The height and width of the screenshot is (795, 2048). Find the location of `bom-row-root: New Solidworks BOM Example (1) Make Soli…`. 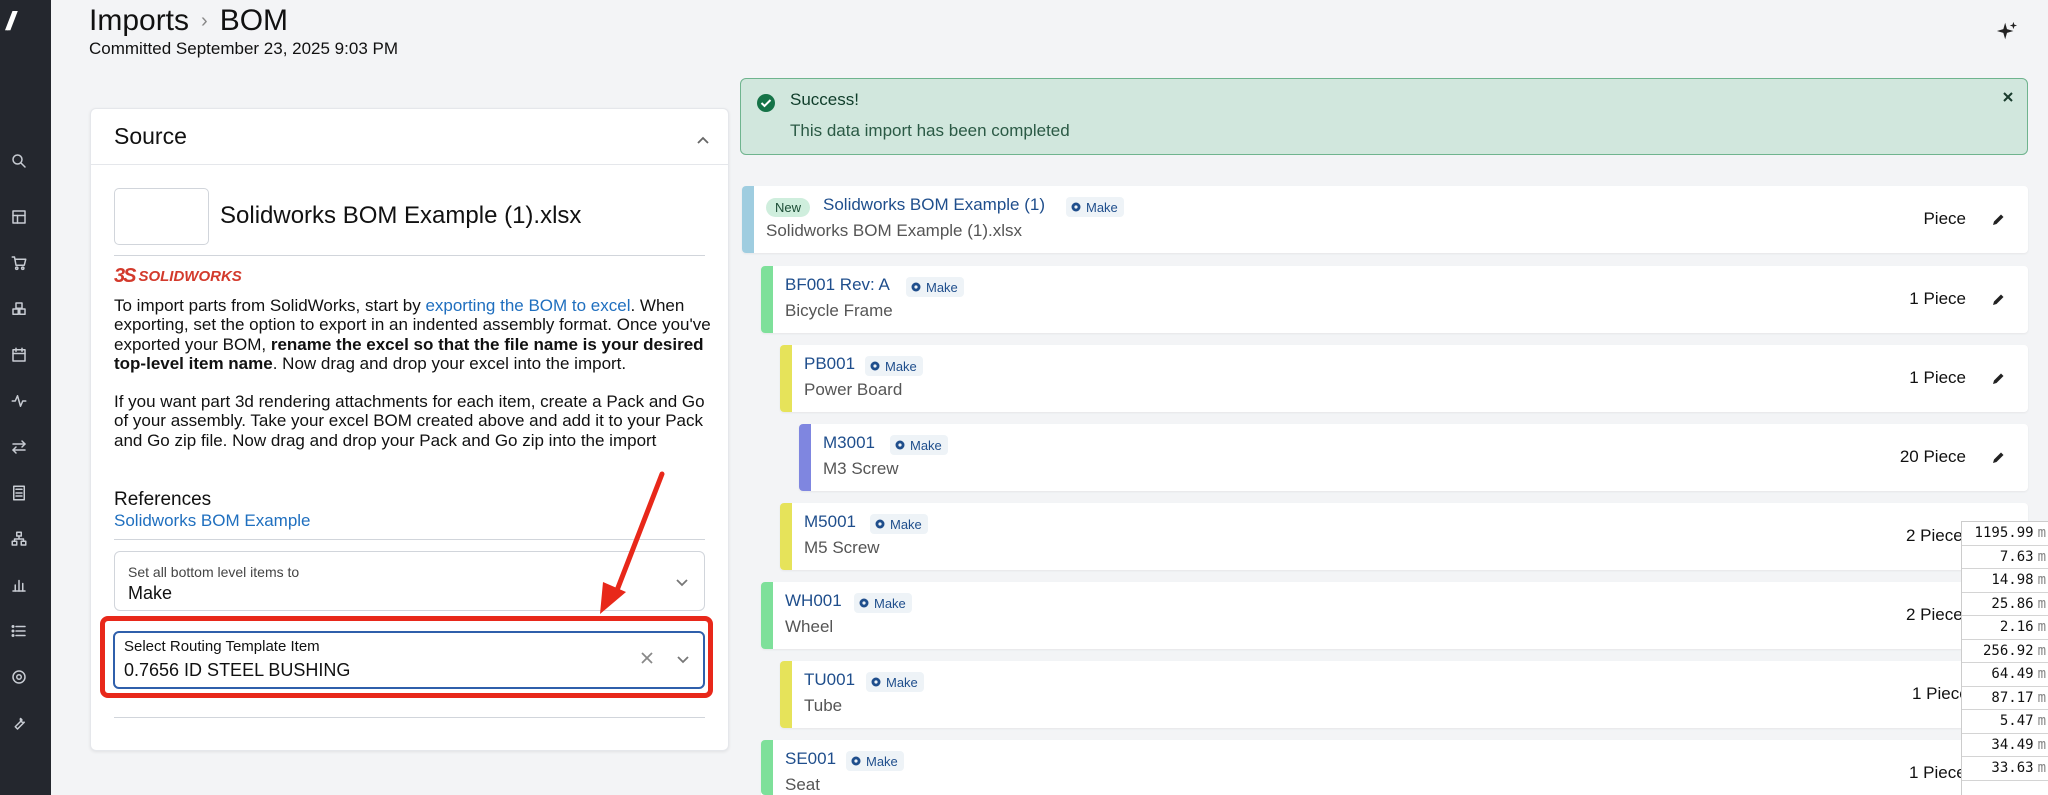

bom-row-root: New Solidworks BOM Example (1) Make Soli… is located at coordinates (1385, 219).